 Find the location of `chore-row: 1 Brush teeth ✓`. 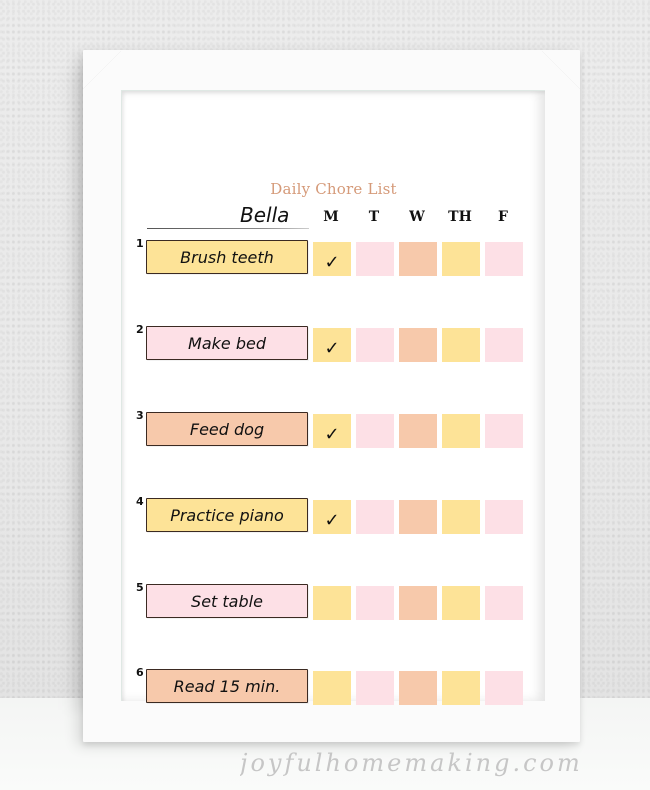

chore-row: 1 Brush teeth ✓ is located at coordinates (333, 258).